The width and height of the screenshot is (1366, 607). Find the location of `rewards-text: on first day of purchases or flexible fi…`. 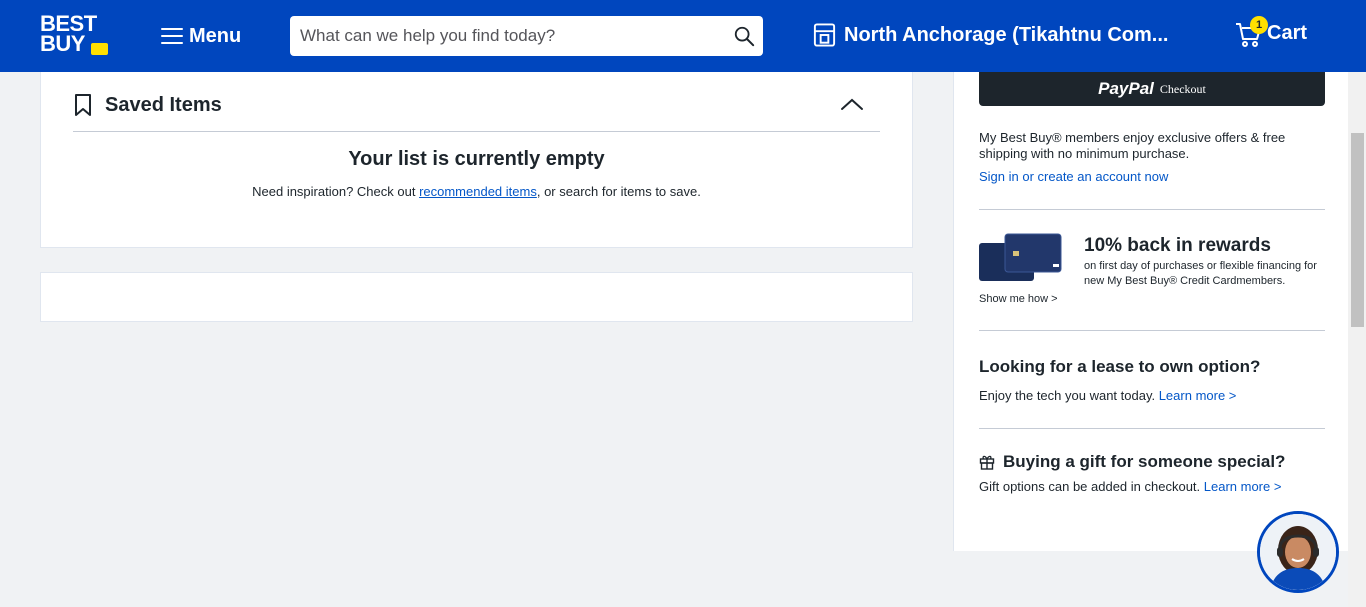

rewards-text: on first day of purchases or flexible fi… is located at coordinates (1200, 273).